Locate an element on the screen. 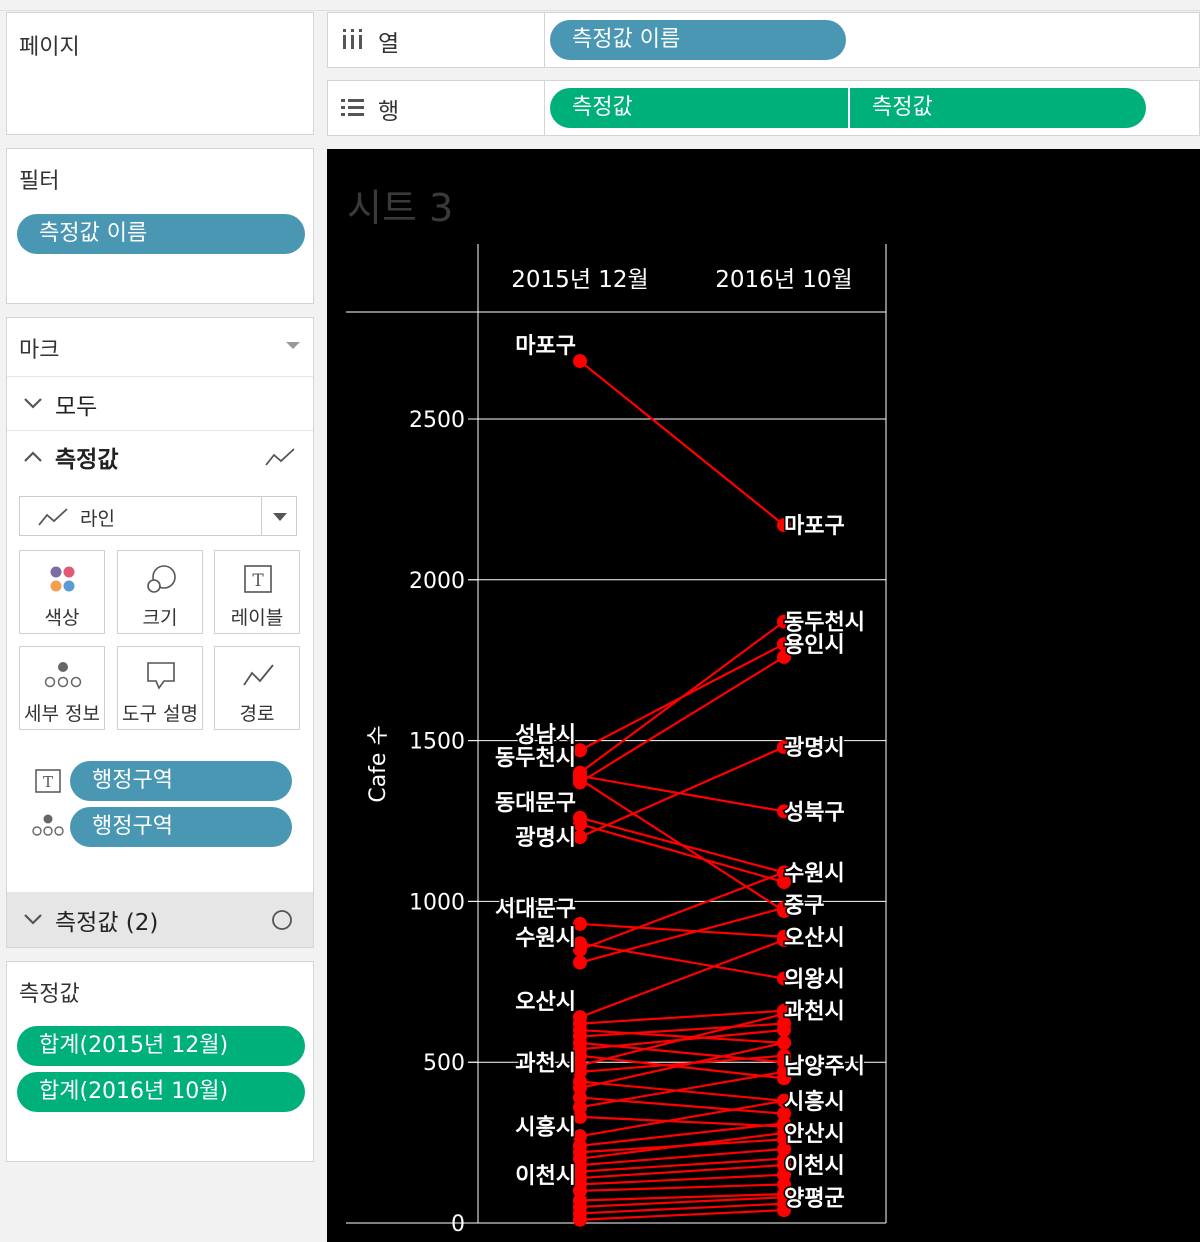 Image resolution: width=1200 pixels, height=1242 pixels. data-label-right-11: 시흥시 is located at coordinates (814, 1102).